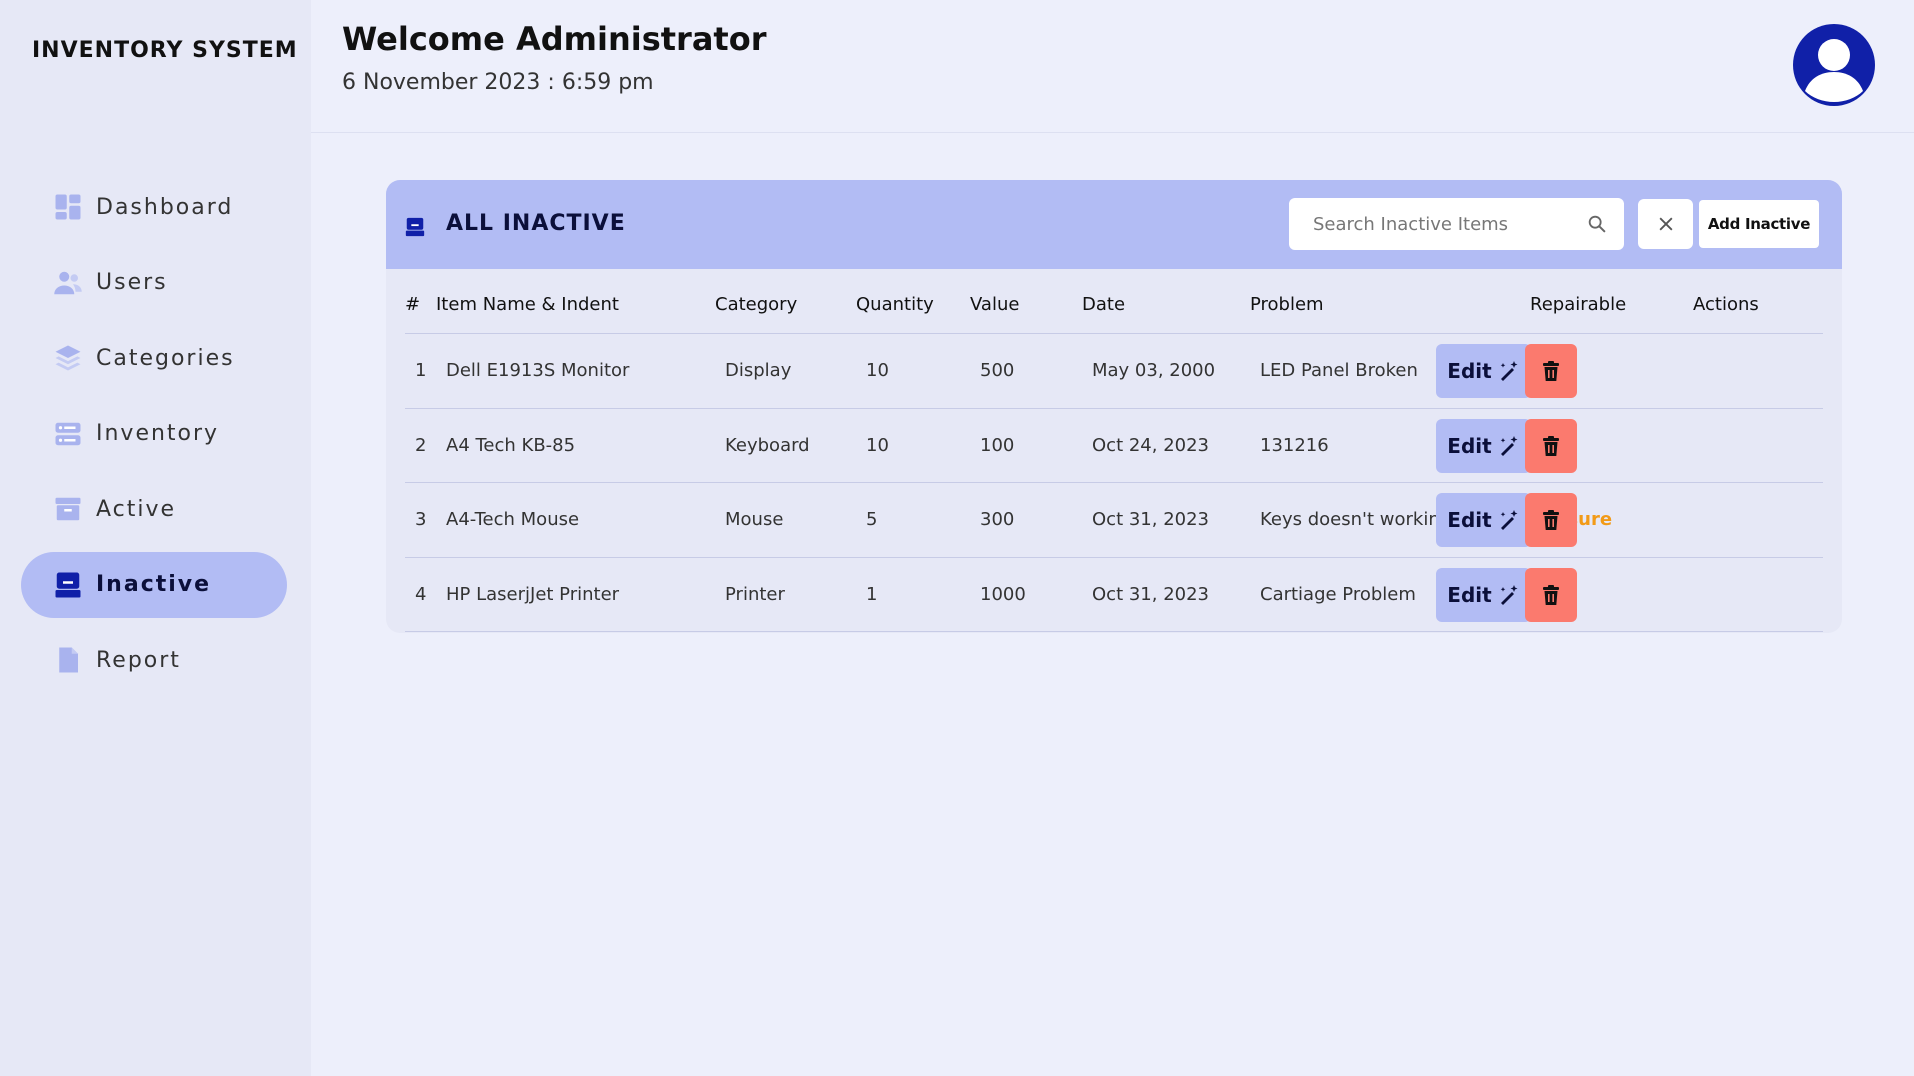 The image size is (1914, 1076). What do you see at coordinates (513, 519) in the screenshot?
I see `cell-item-name: A4-Tech Mouse` at bounding box center [513, 519].